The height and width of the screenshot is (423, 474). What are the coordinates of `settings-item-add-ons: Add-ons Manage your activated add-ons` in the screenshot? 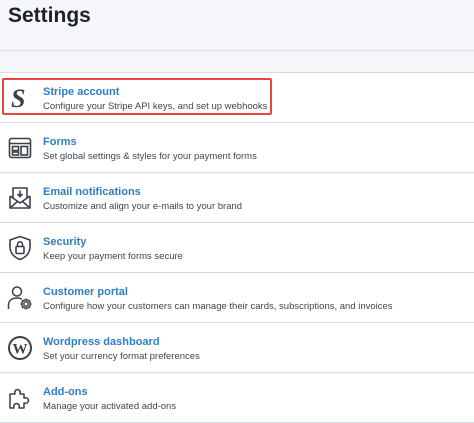 It's located at (237, 398).